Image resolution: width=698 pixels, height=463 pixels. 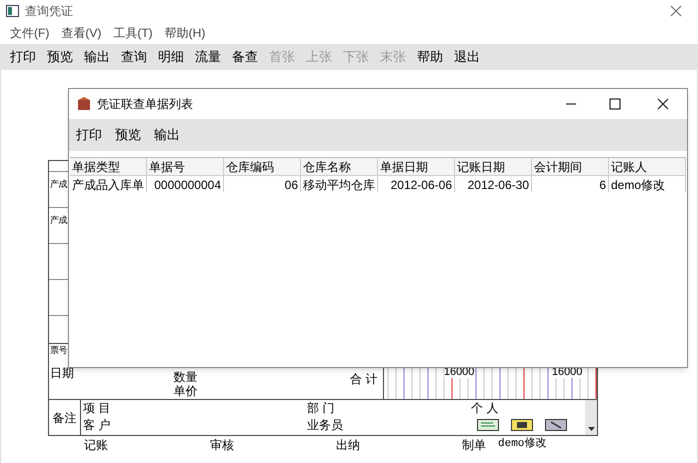 I want to click on maximize-icon, so click(x=615, y=104).